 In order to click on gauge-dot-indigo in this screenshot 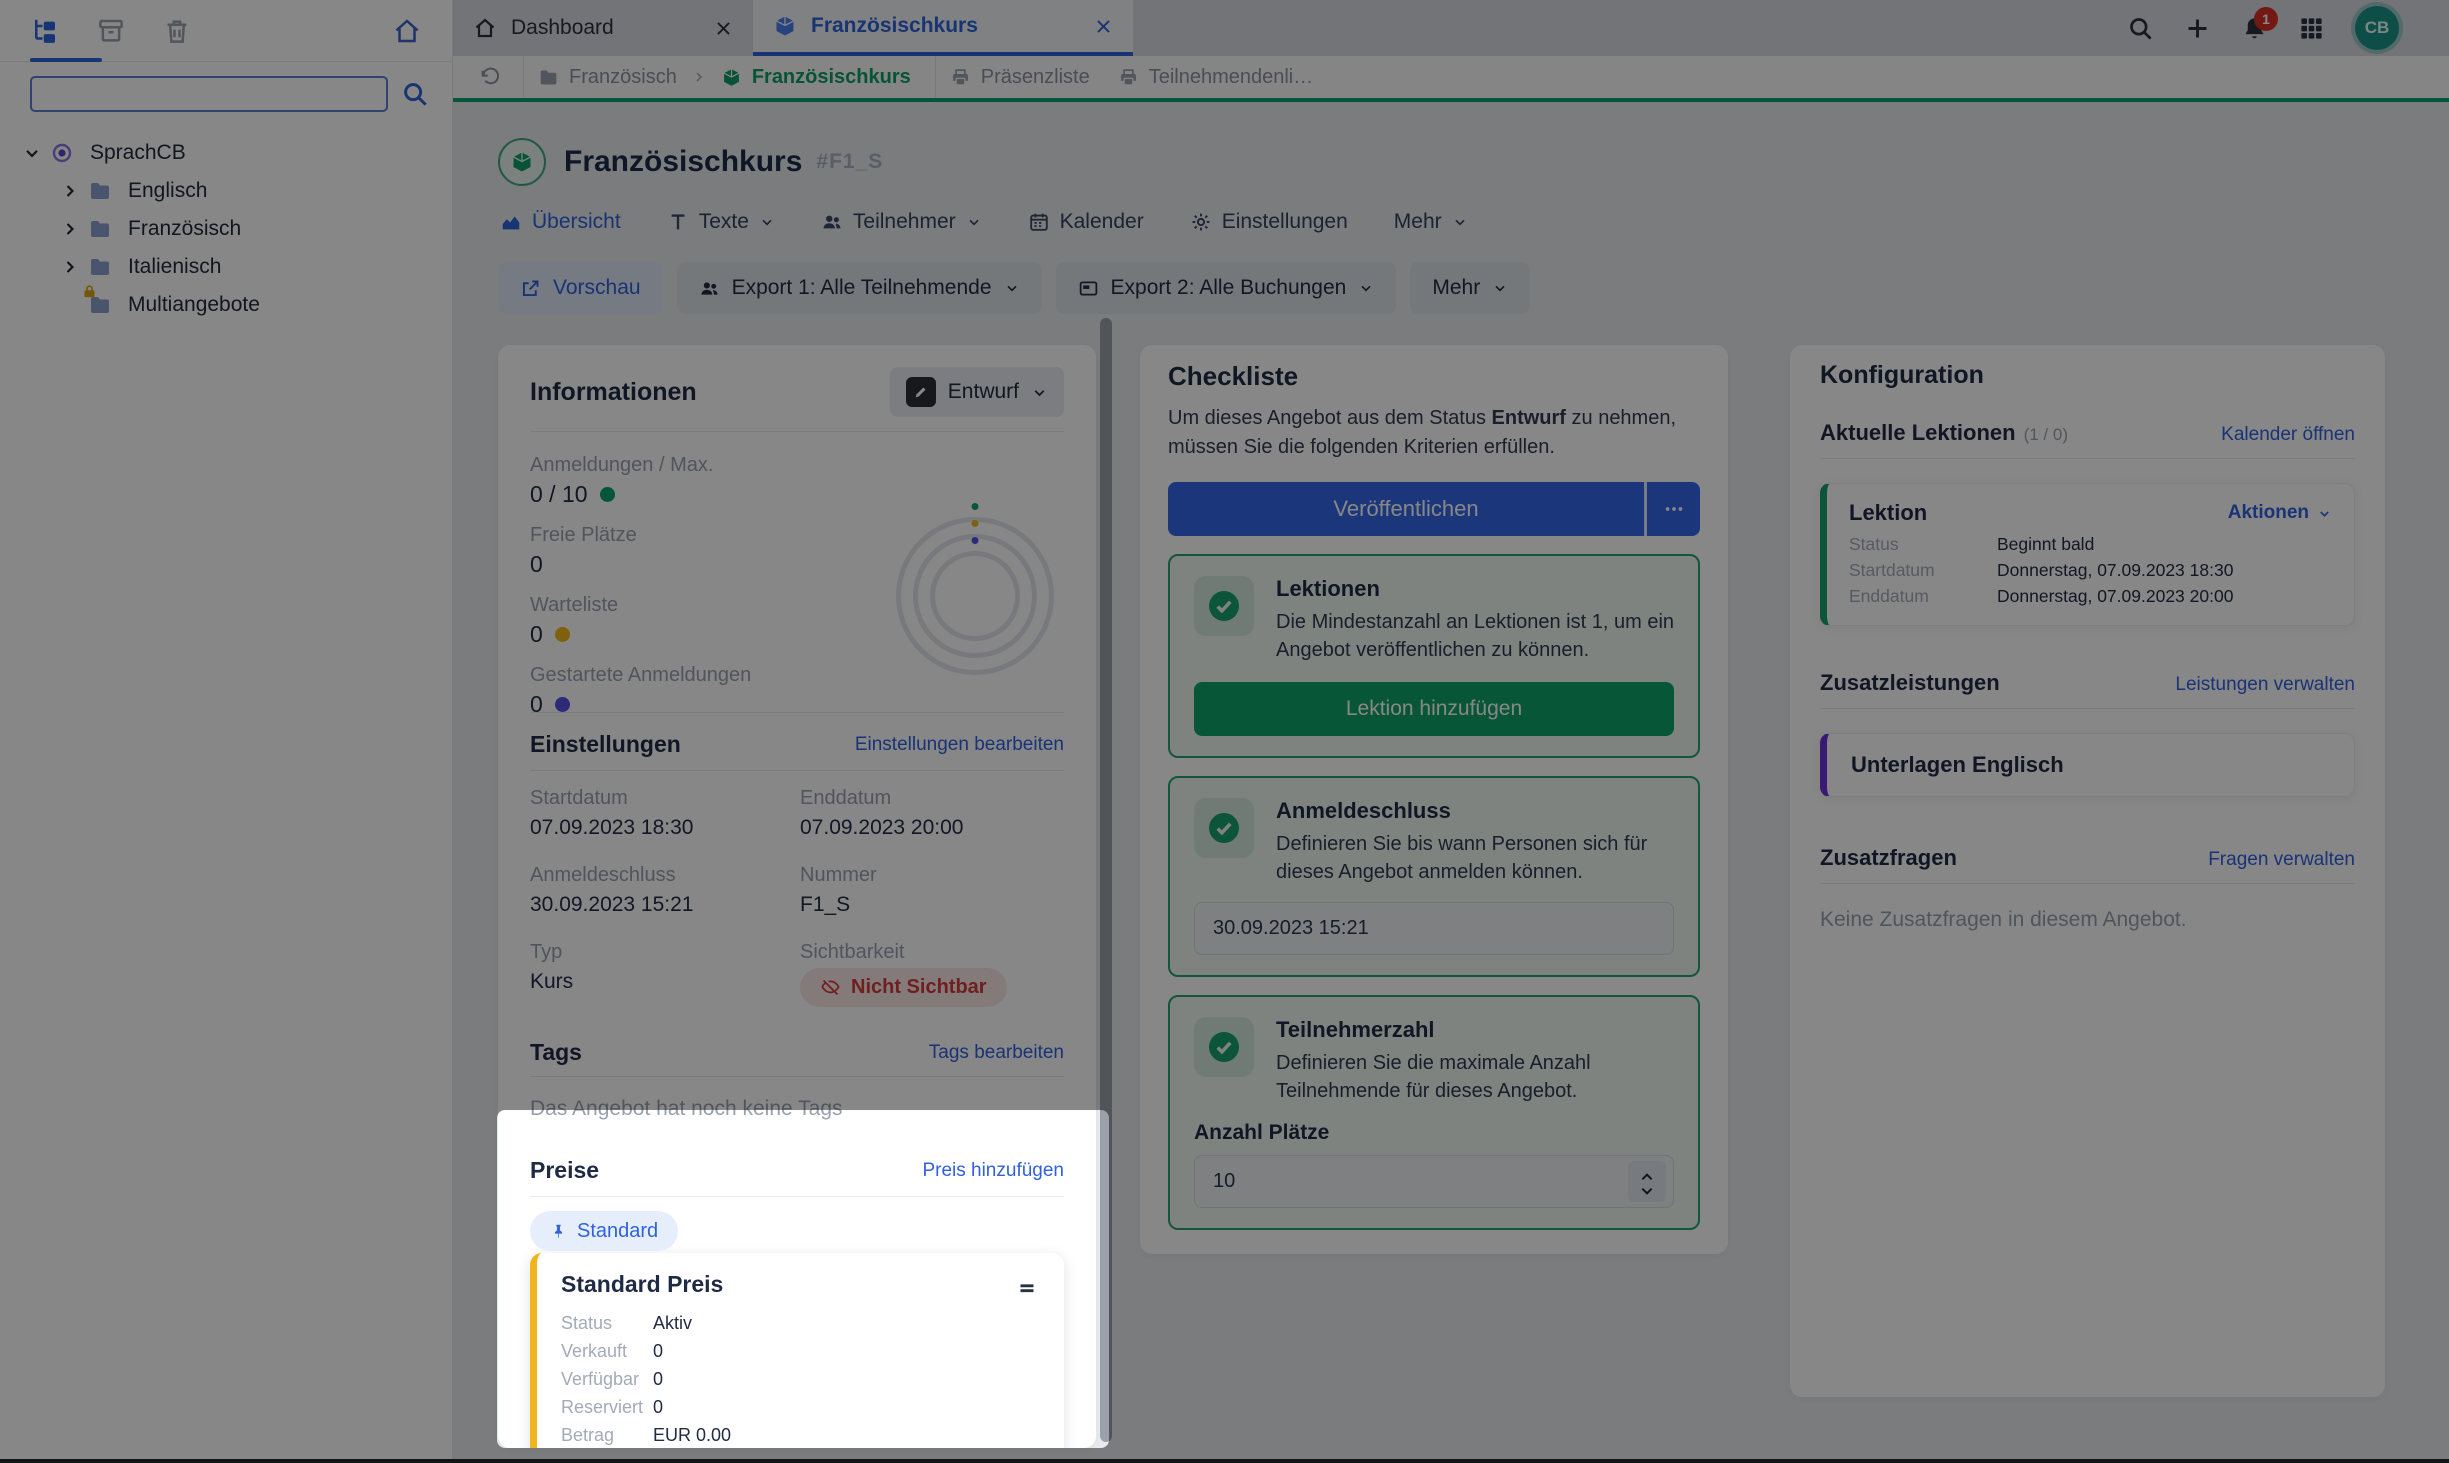, I will do `click(975, 540)`.